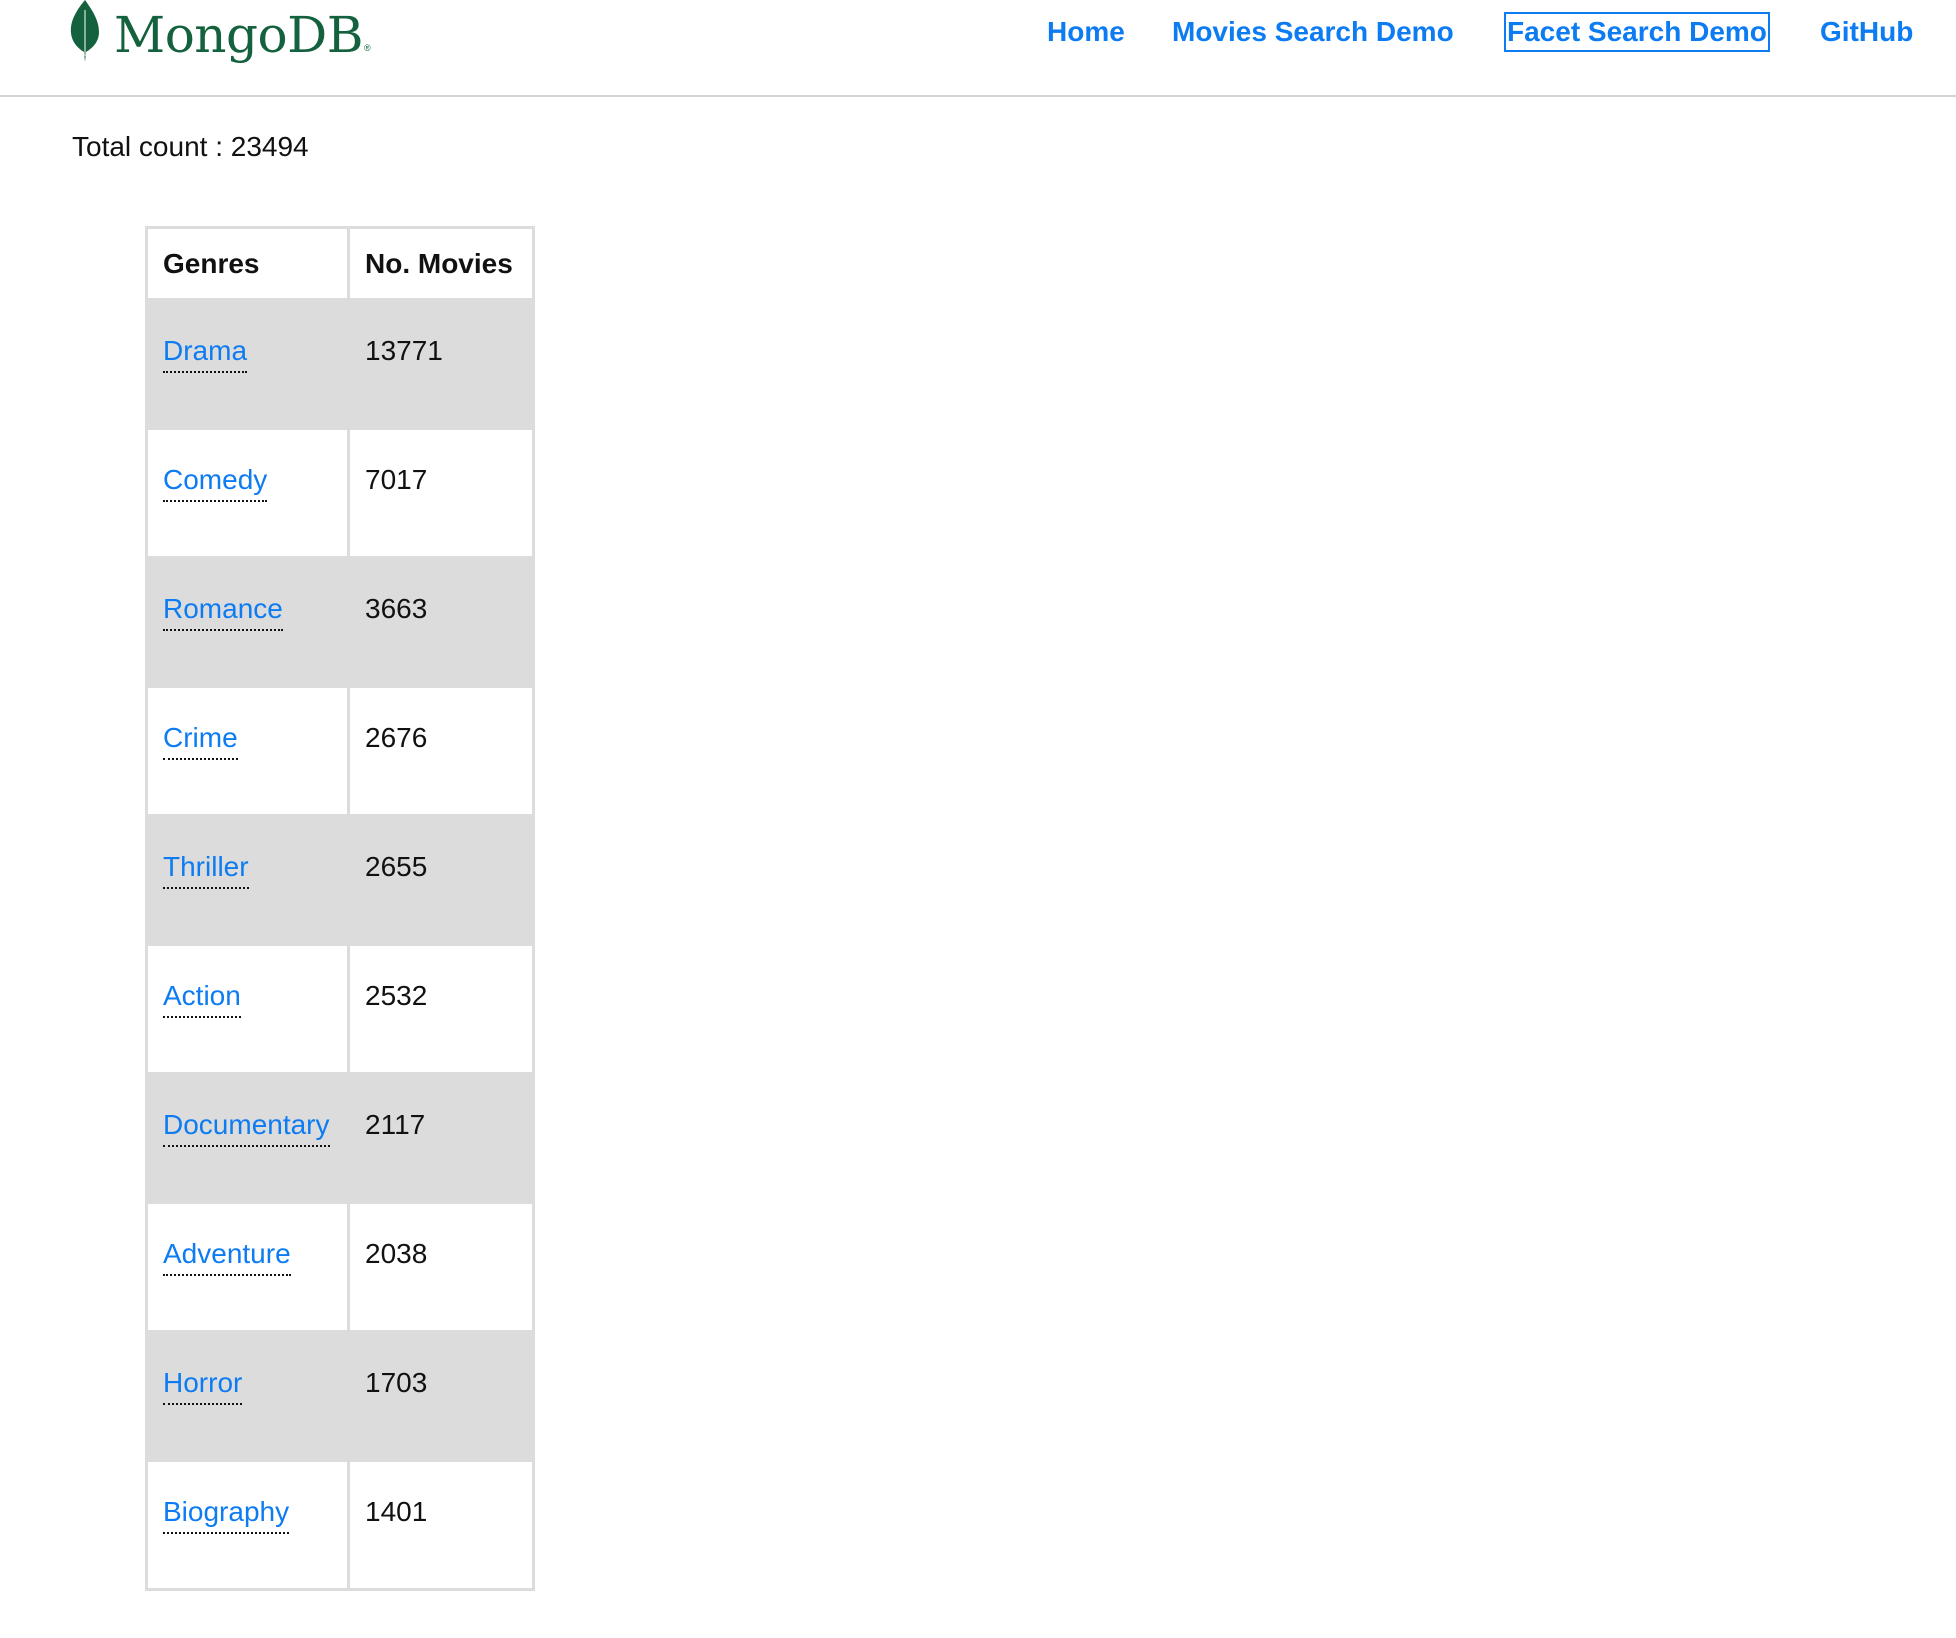  What do you see at coordinates (247, 1009) in the screenshot?
I see `genre-cell: Action` at bounding box center [247, 1009].